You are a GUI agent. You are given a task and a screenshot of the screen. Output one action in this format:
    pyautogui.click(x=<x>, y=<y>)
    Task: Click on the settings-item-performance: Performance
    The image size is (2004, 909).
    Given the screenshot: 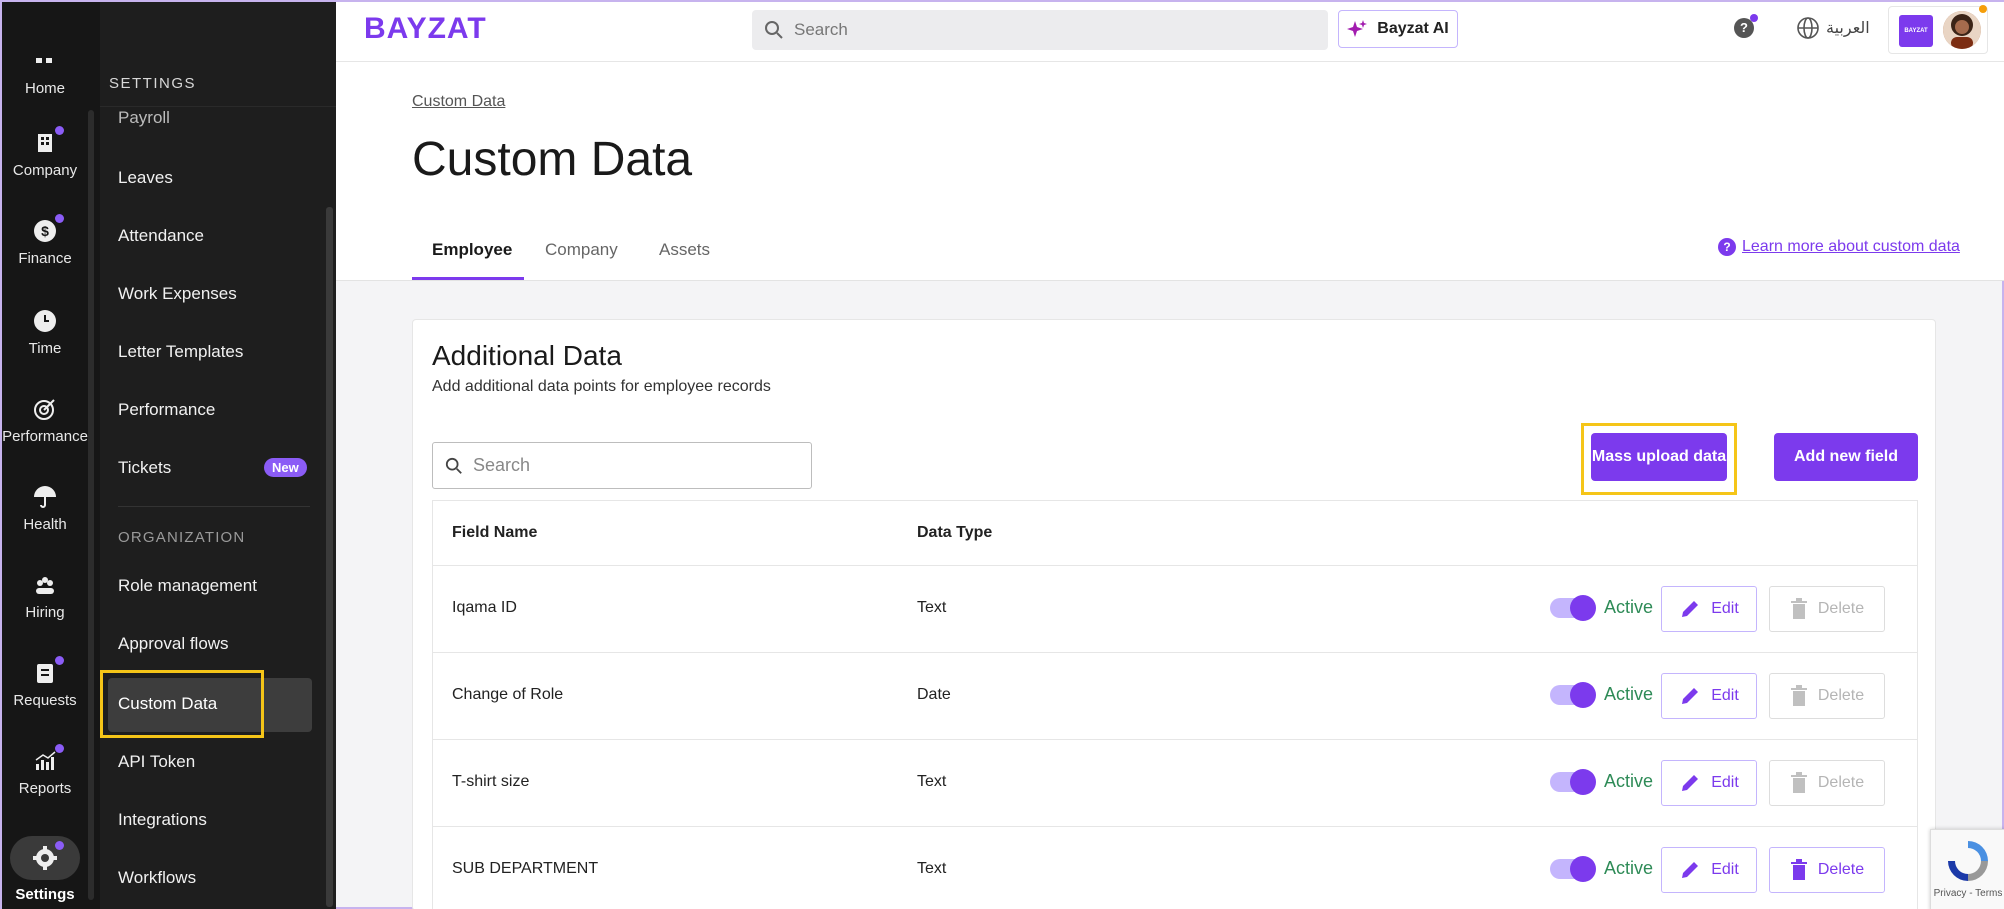 What is the action you would take?
    pyautogui.click(x=166, y=410)
    